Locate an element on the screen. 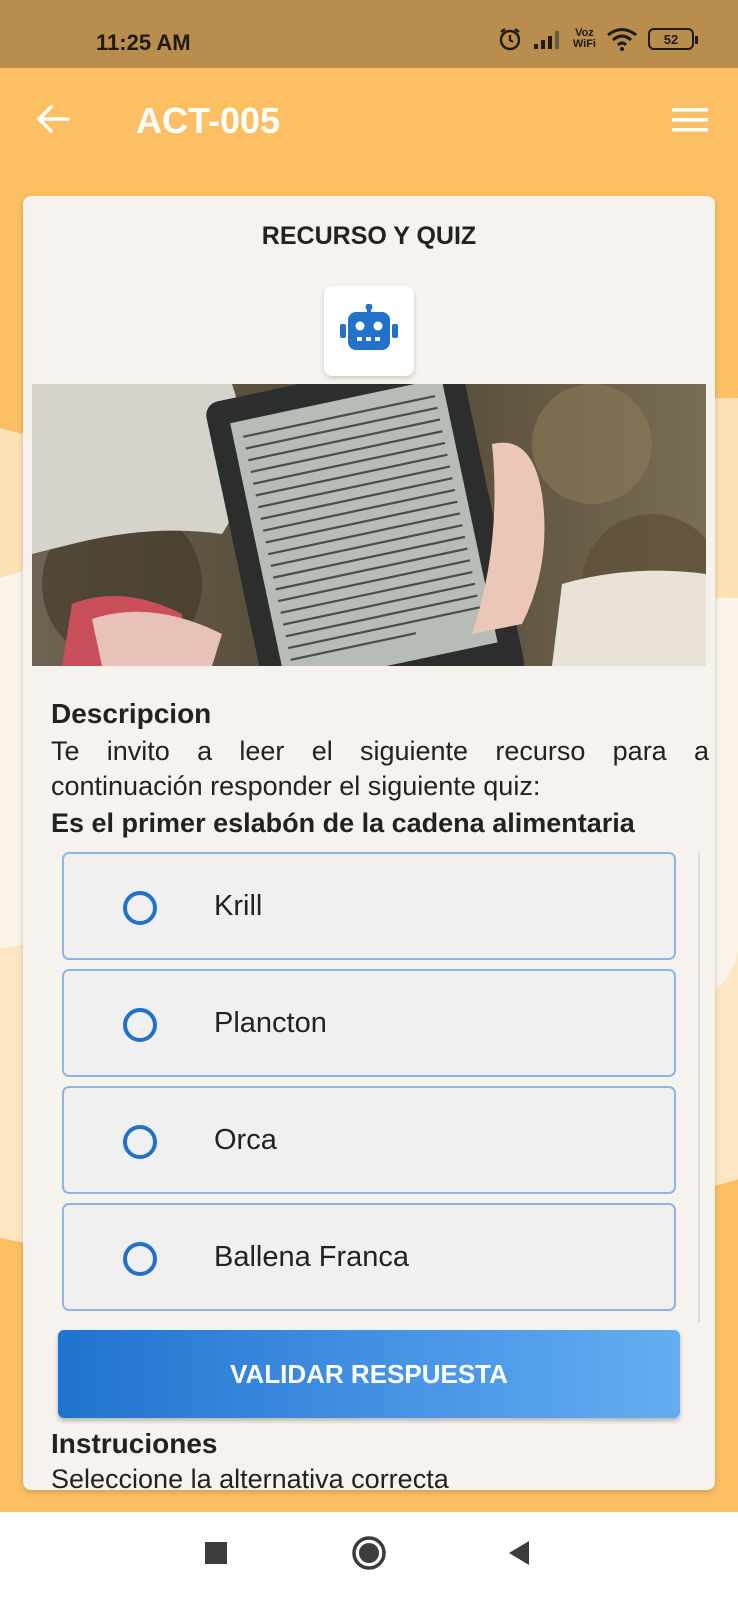 This screenshot has width=738, height=1600. option-plancton: Plancton is located at coordinates (369, 1023).